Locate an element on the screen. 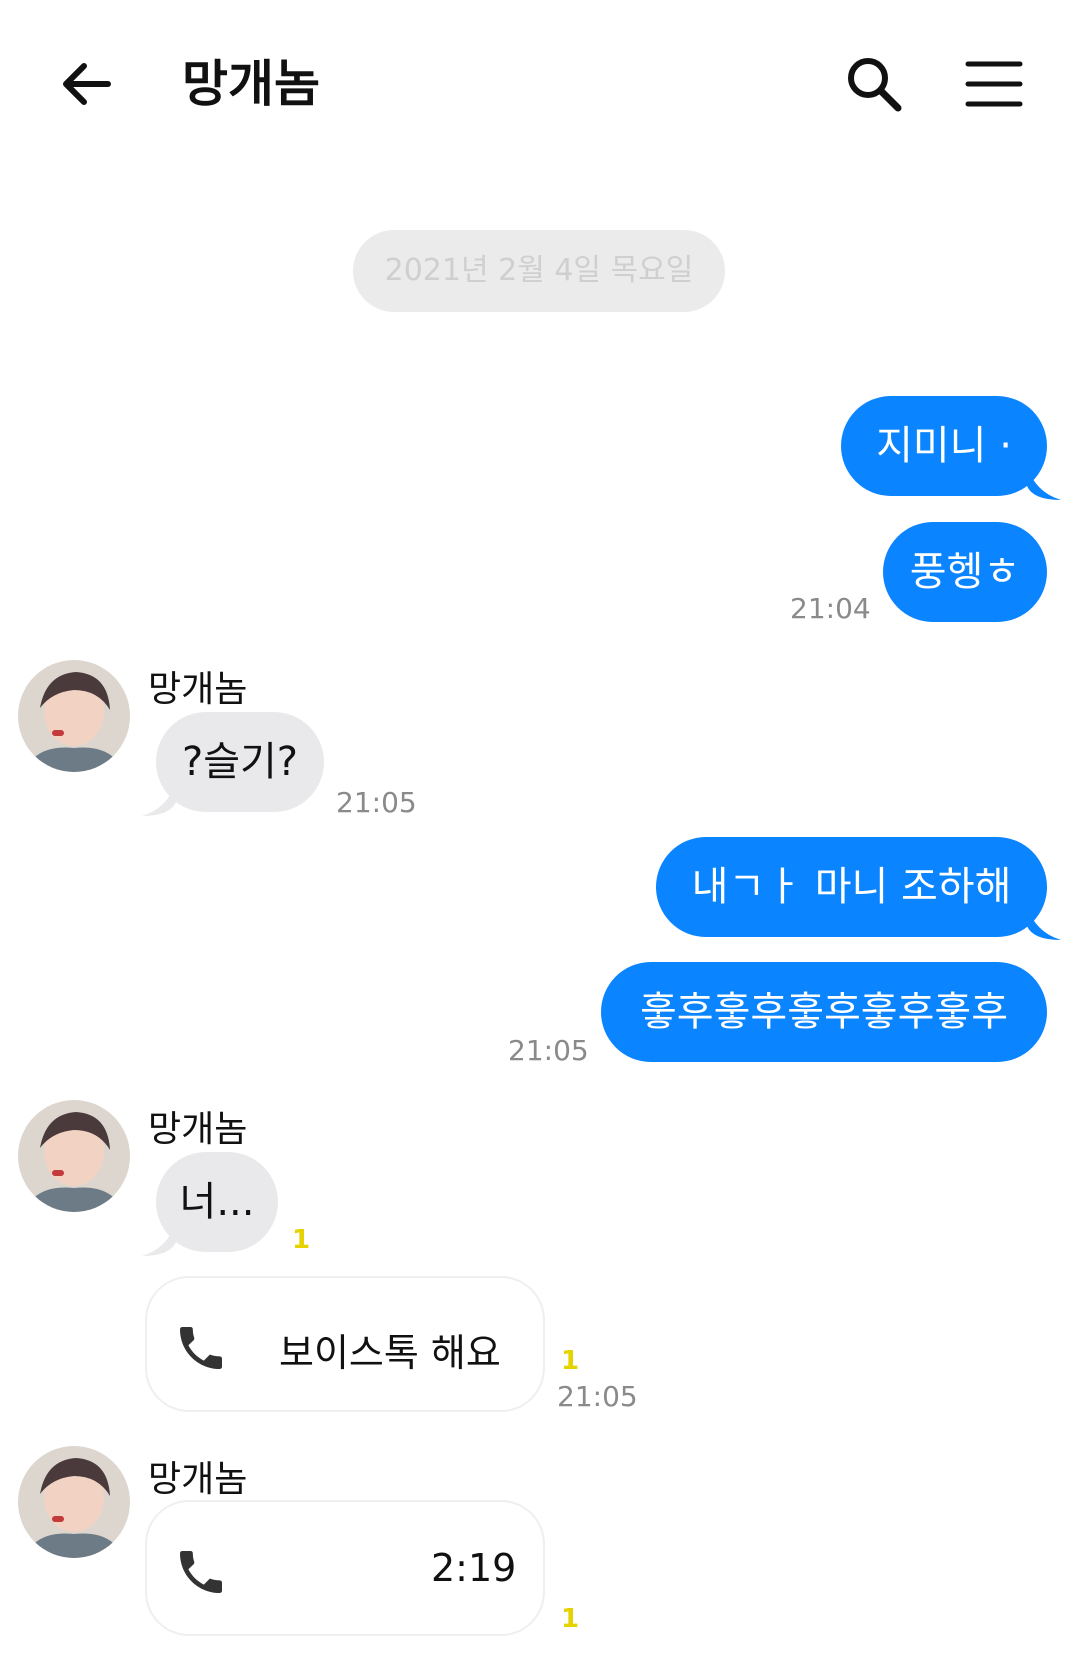  search-button is located at coordinates (874, 84).